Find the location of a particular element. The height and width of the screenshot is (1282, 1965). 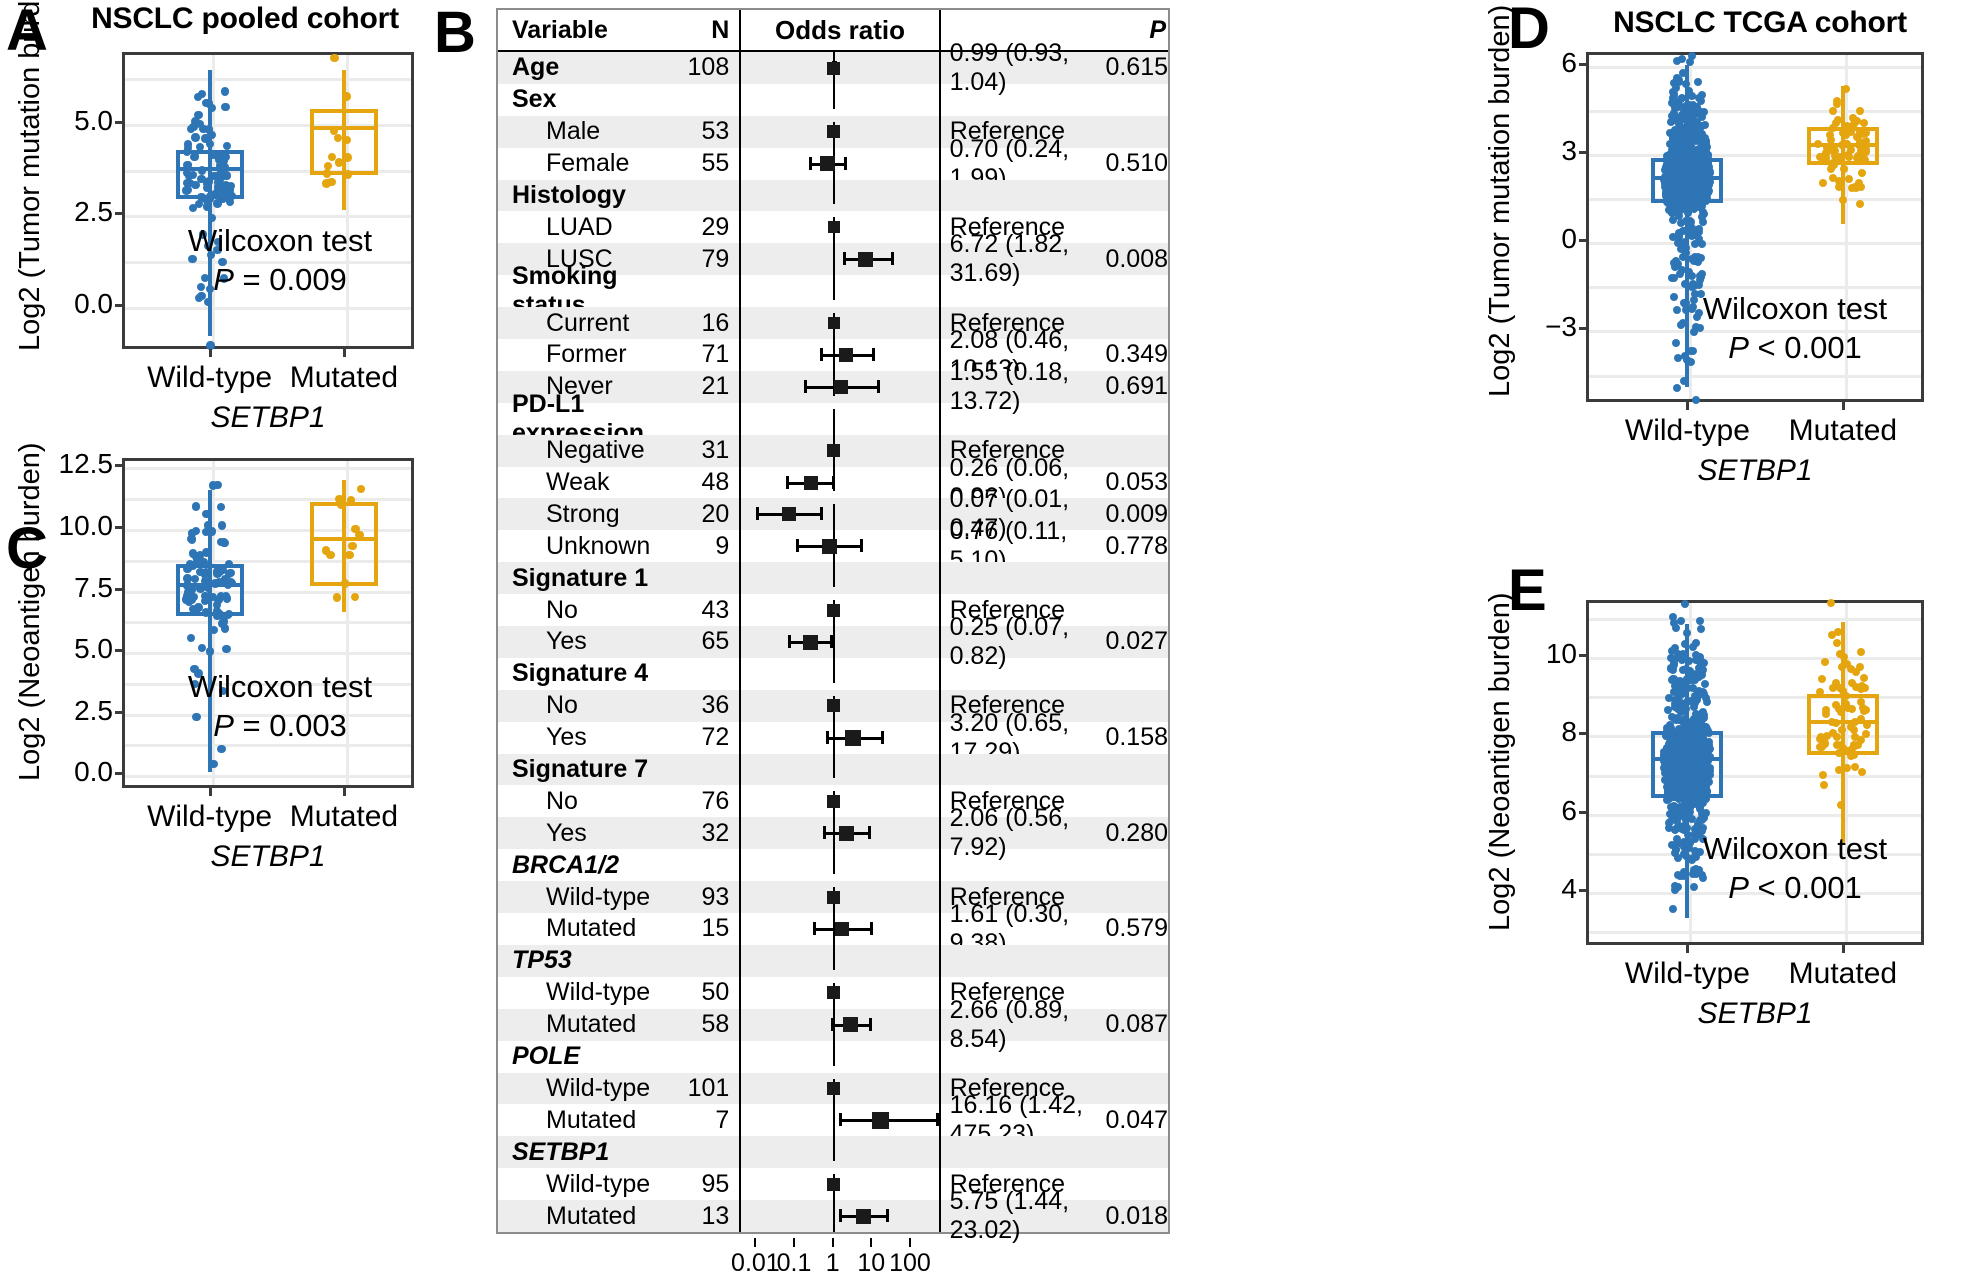

median-line is located at coordinates (343, 539).